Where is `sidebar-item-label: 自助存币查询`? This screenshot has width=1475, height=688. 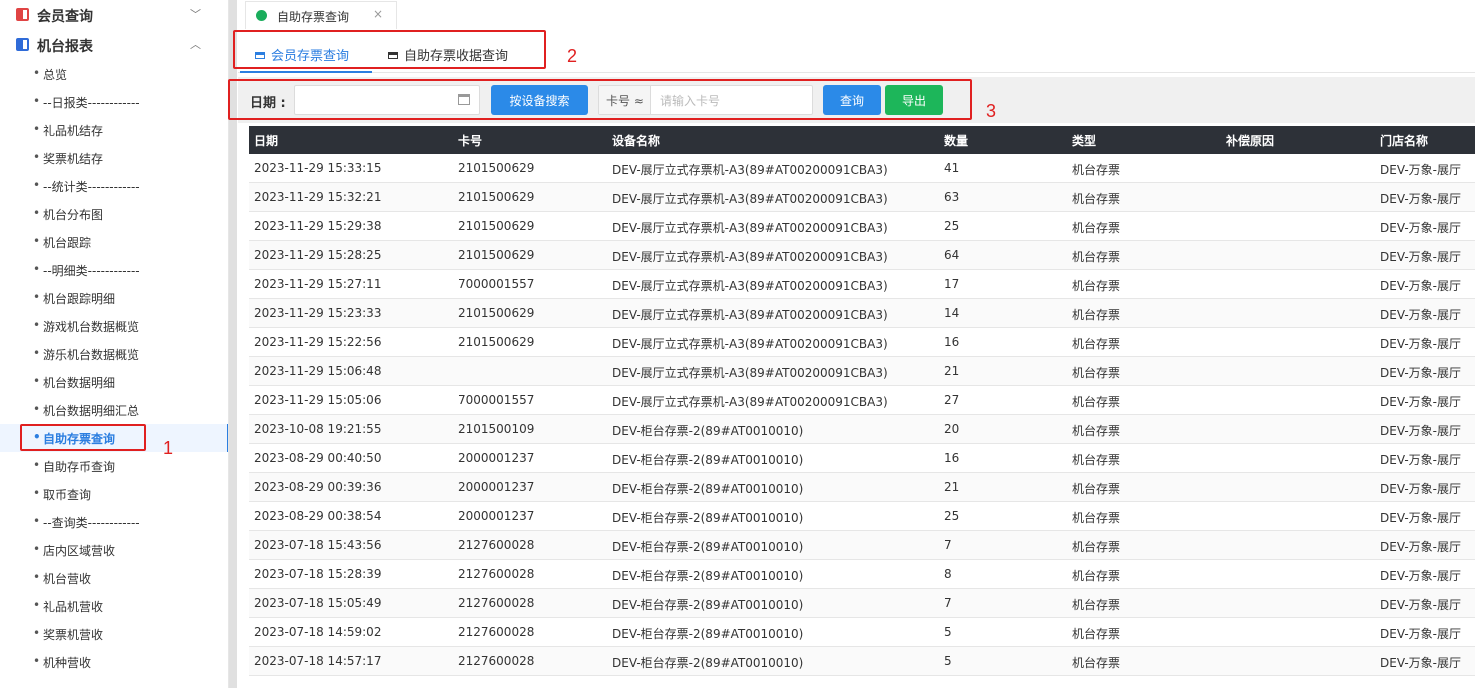
sidebar-item-label: 自助存币查询 is located at coordinates (79, 467).